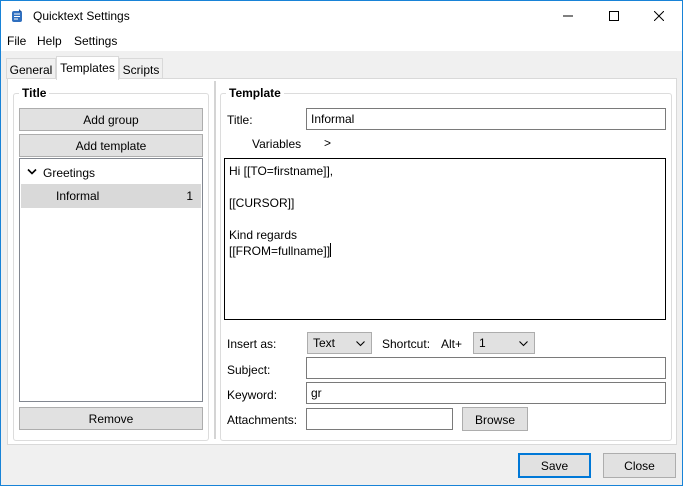  I want to click on body-line-text: [[FROM=fullname]], so click(280, 251).